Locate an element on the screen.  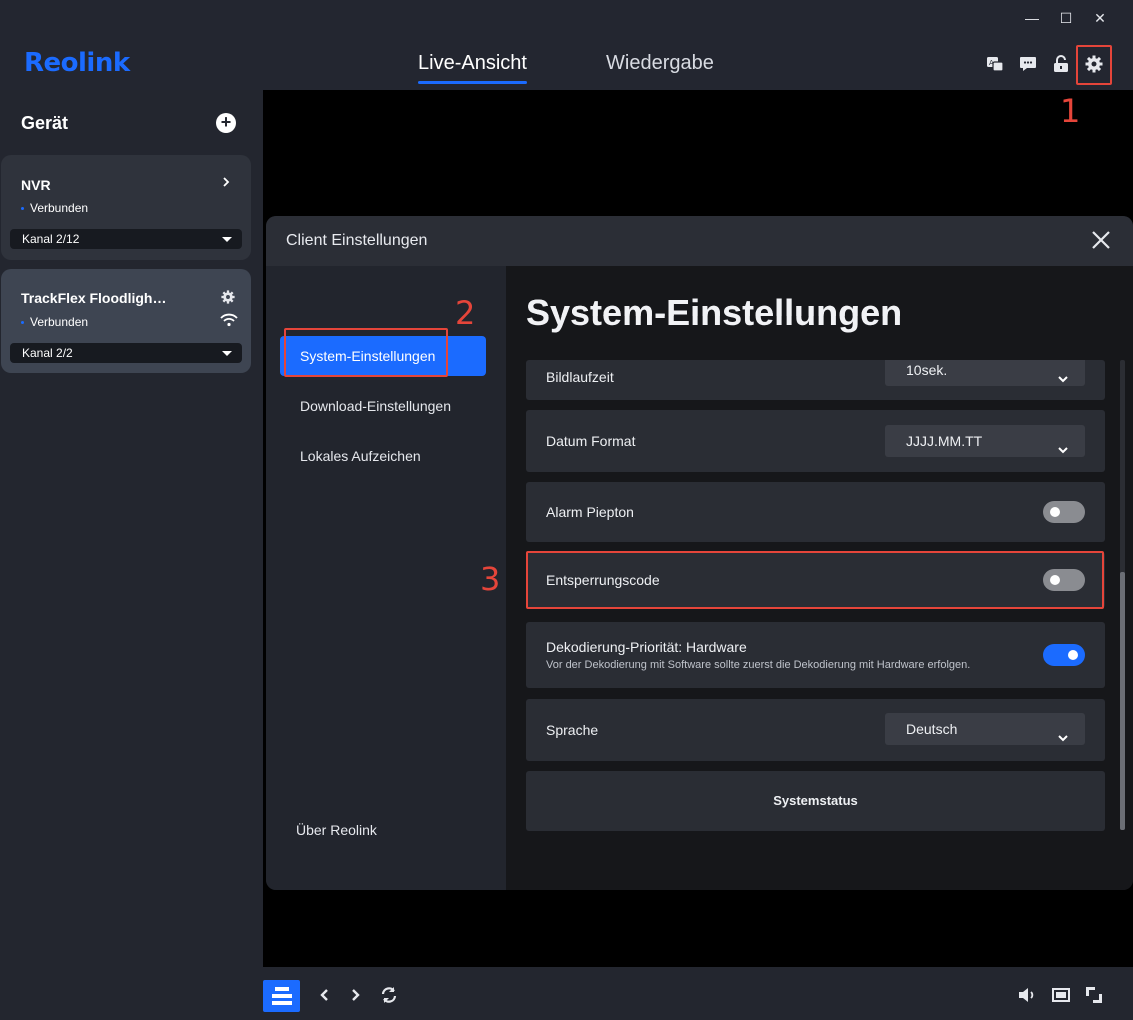
refresh-icon is located at coordinates (389, 995).